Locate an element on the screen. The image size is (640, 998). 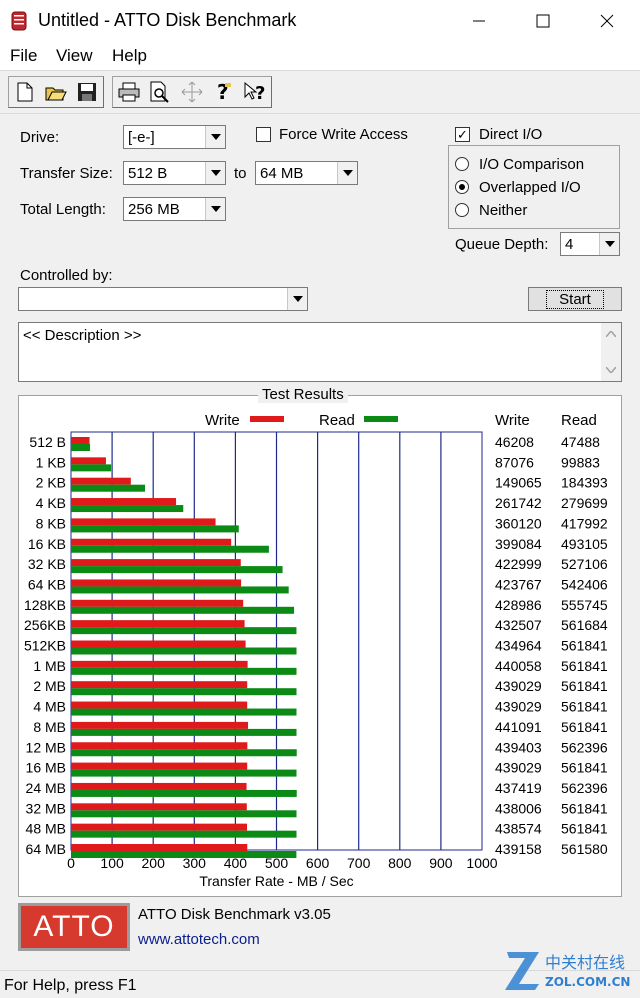
read-value: 47488 is located at coordinates (580, 442).